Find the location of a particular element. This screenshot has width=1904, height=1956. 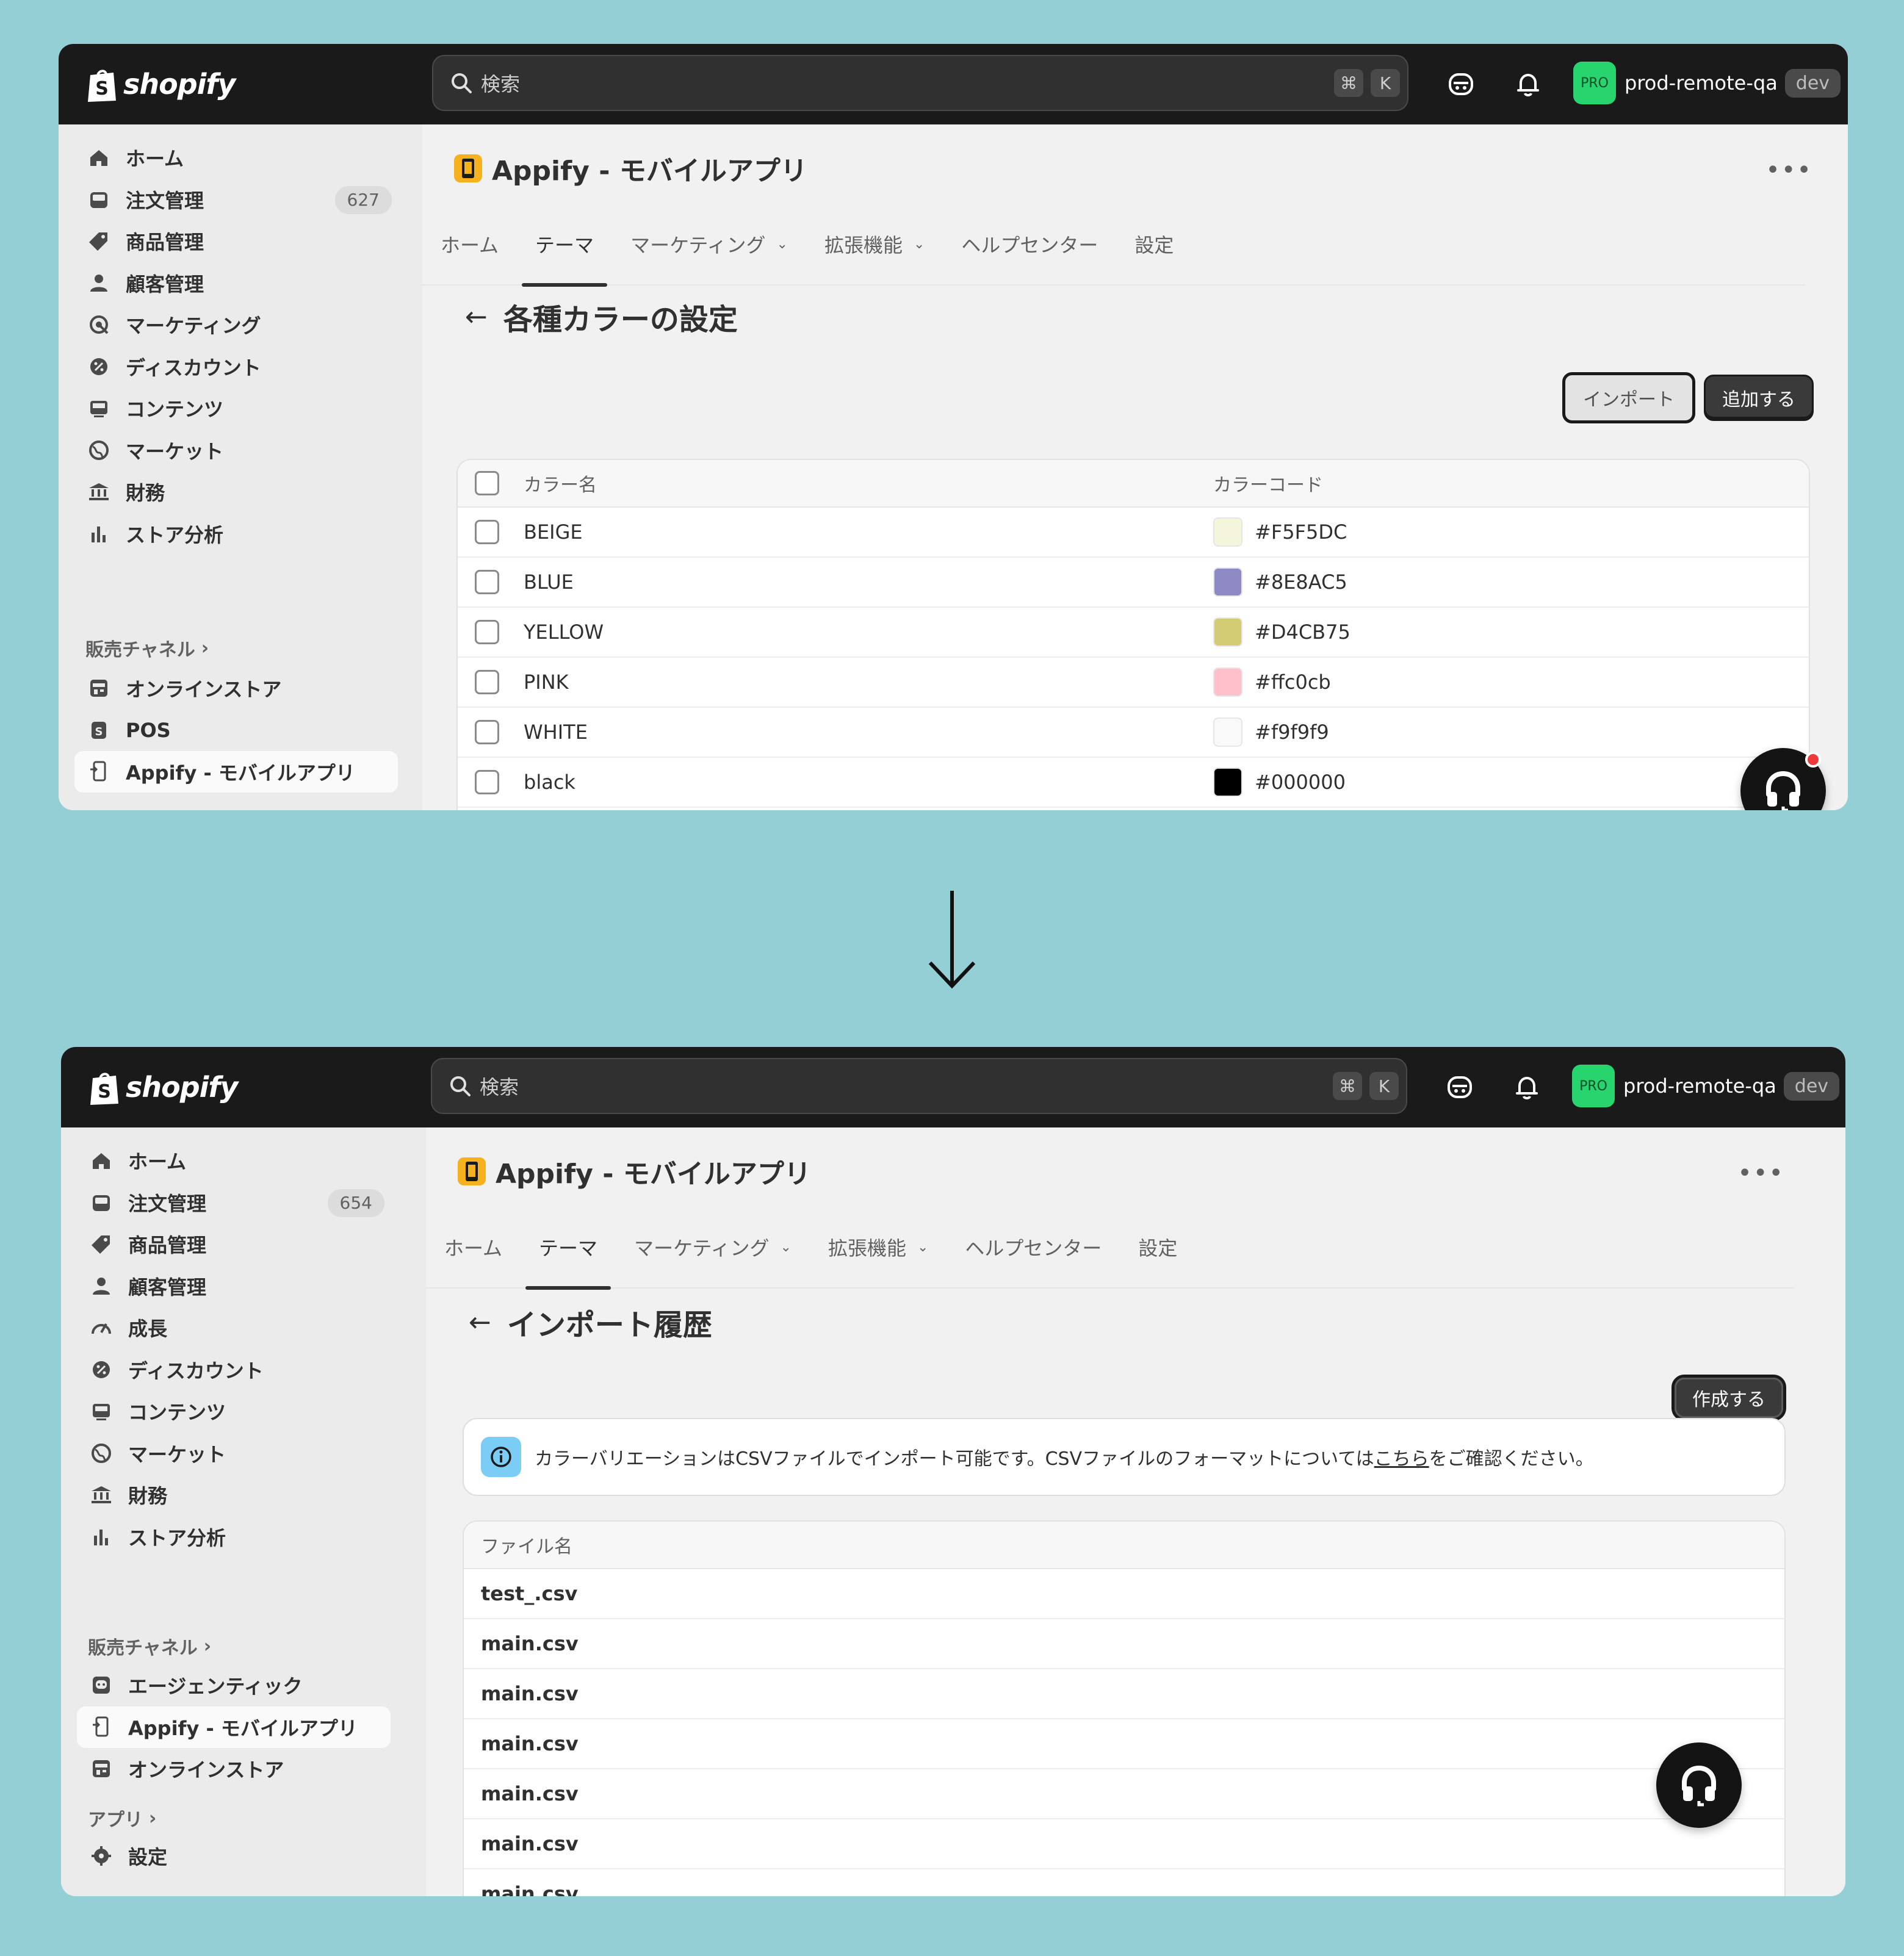

target-icon is located at coordinates (99, 325).